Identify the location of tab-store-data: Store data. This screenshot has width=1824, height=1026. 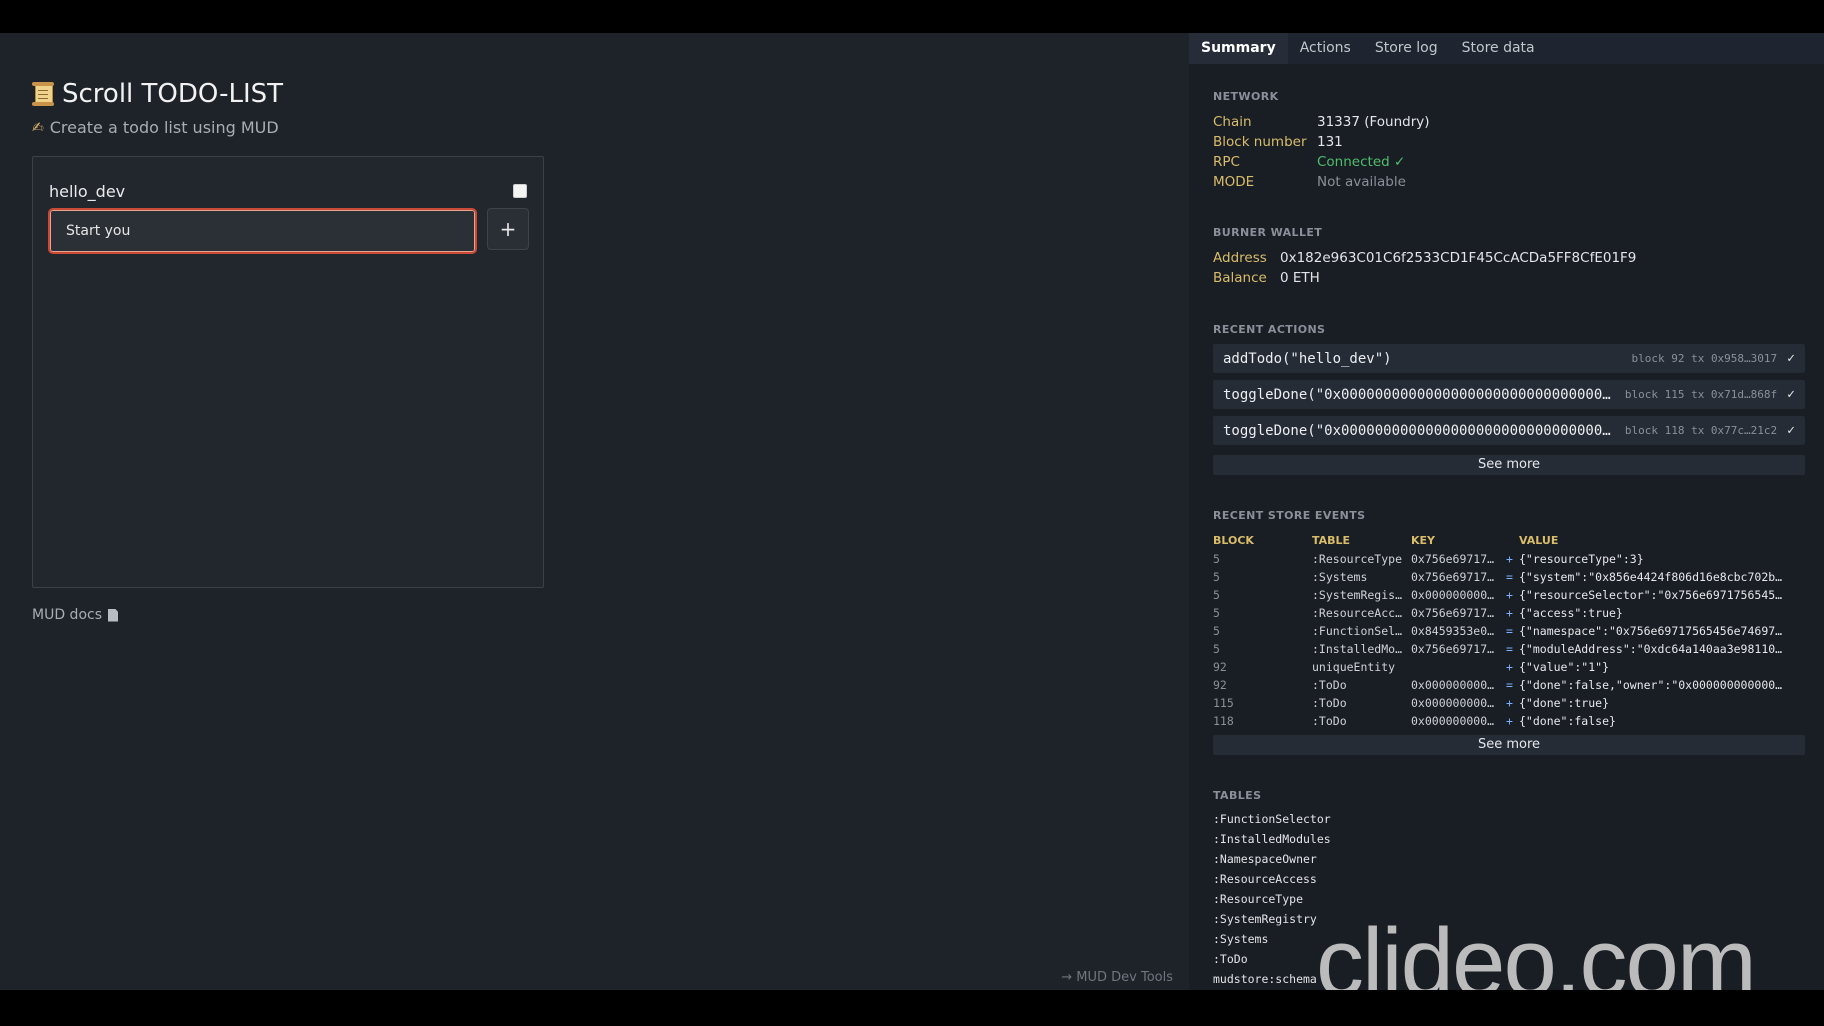
(1498, 48).